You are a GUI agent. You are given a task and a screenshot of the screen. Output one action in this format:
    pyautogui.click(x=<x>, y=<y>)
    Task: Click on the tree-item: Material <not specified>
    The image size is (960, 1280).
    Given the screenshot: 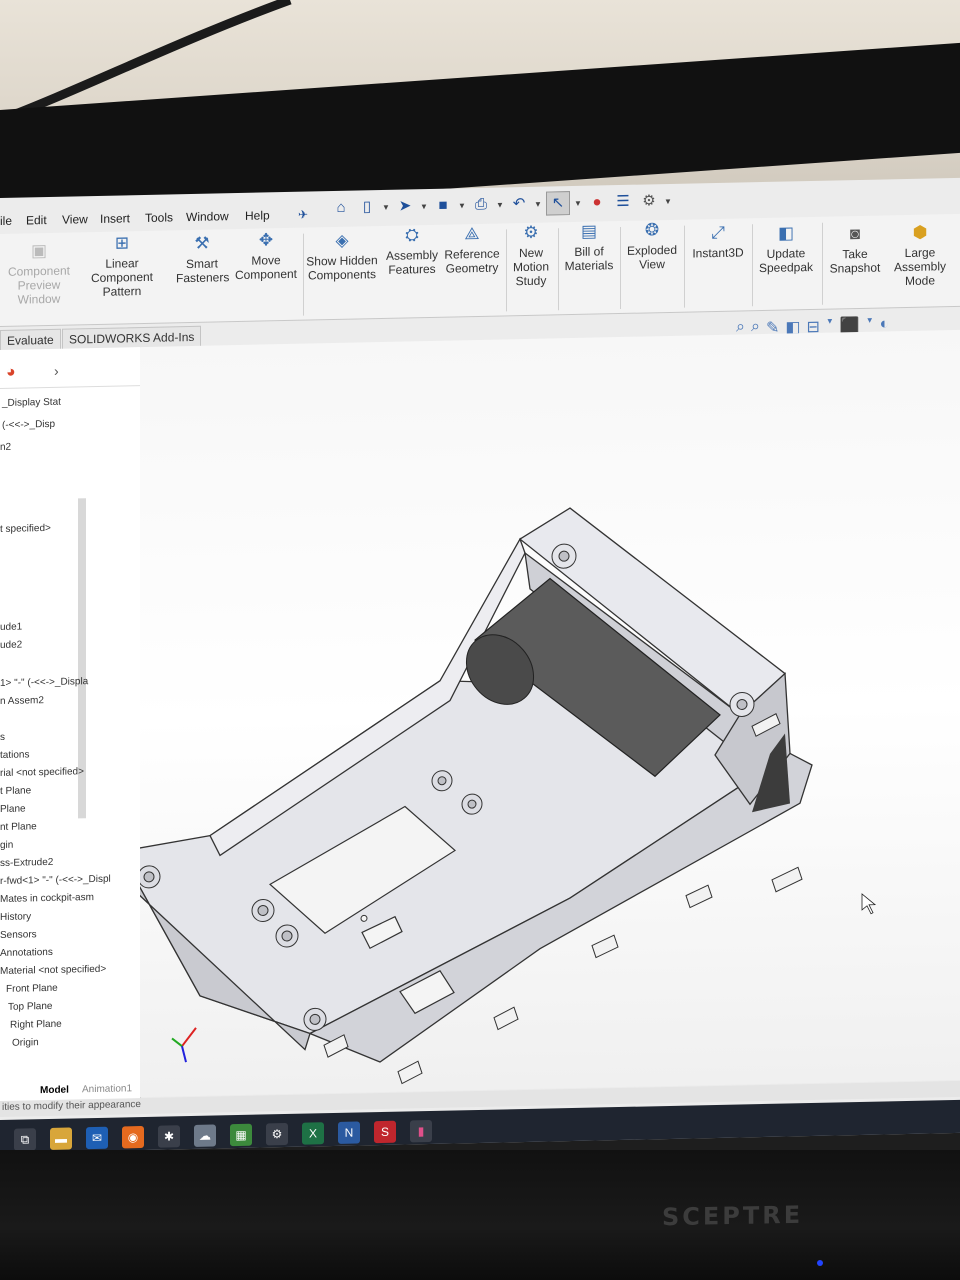 What is the action you would take?
    pyautogui.click(x=53, y=970)
    